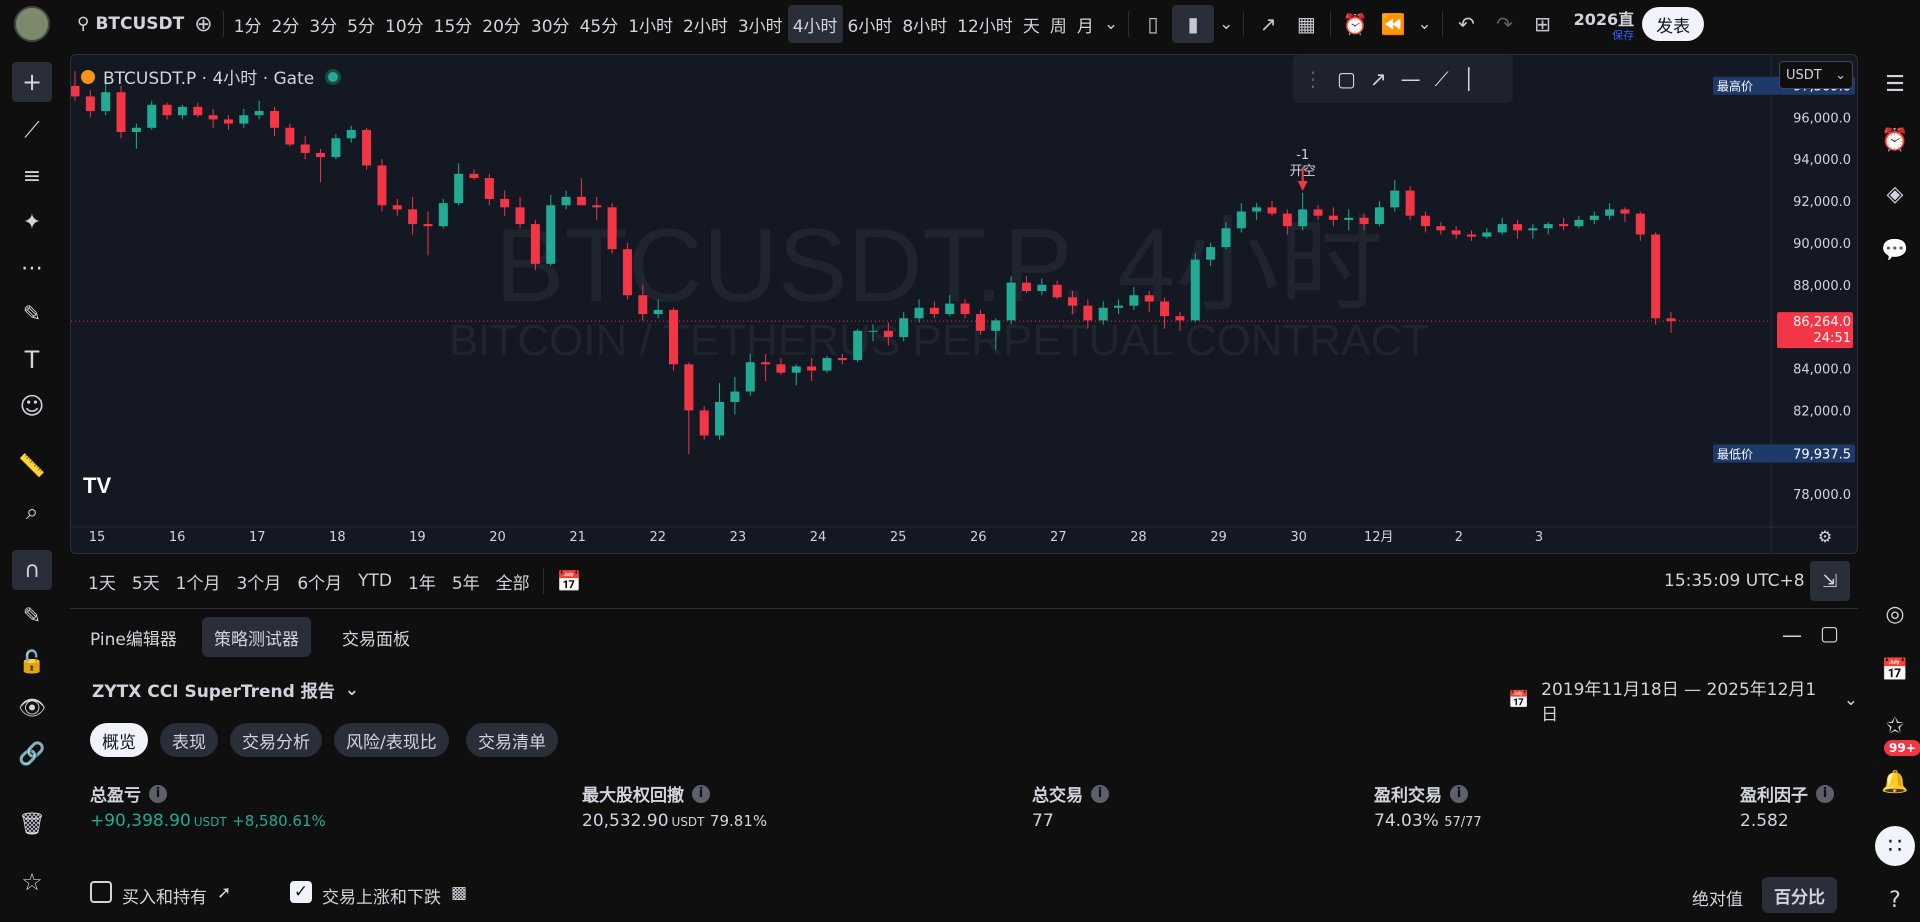  Describe the element at coordinates (102, 581) in the screenshot. I see `range-0: 1天` at that location.